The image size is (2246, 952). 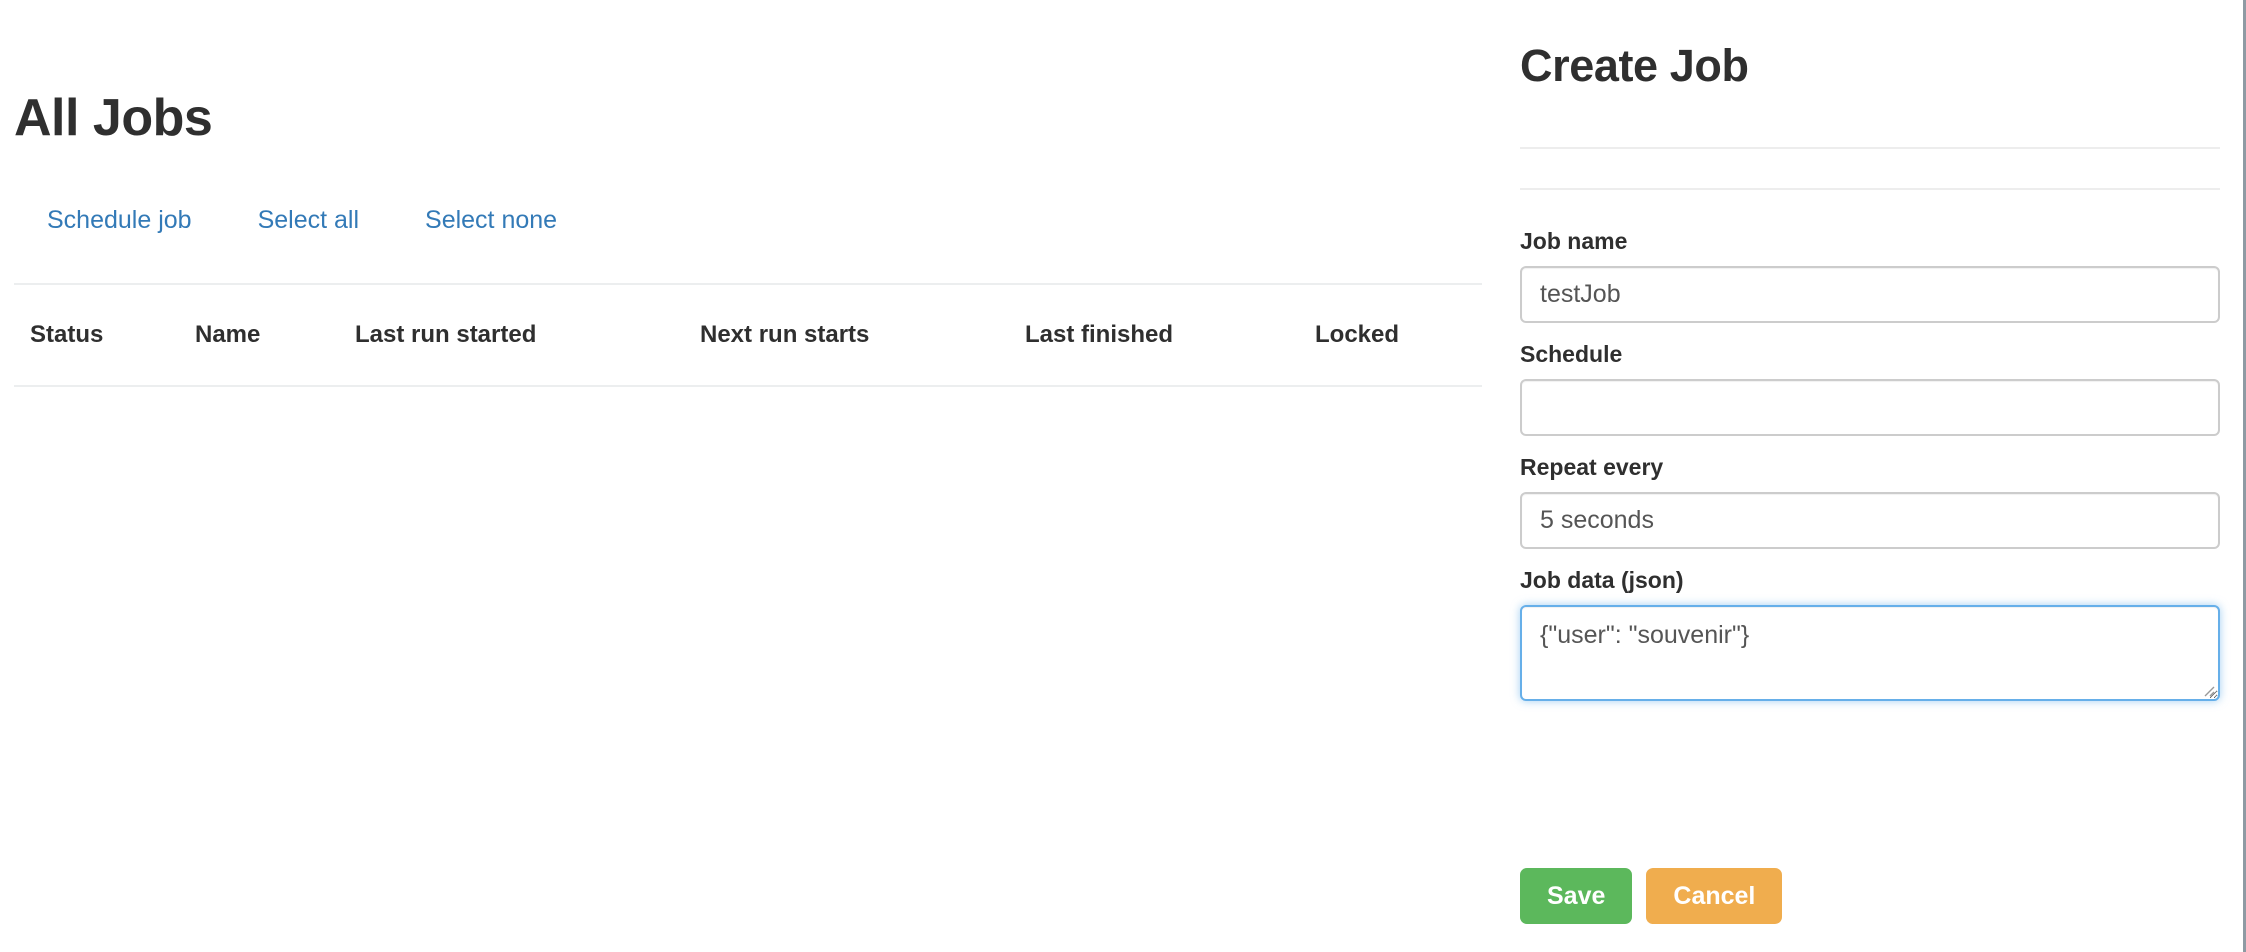 What do you see at coordinates (1870, 189) in the screenshot?
I see `divider-rule-bottom` at bounding box center [1870, 189].